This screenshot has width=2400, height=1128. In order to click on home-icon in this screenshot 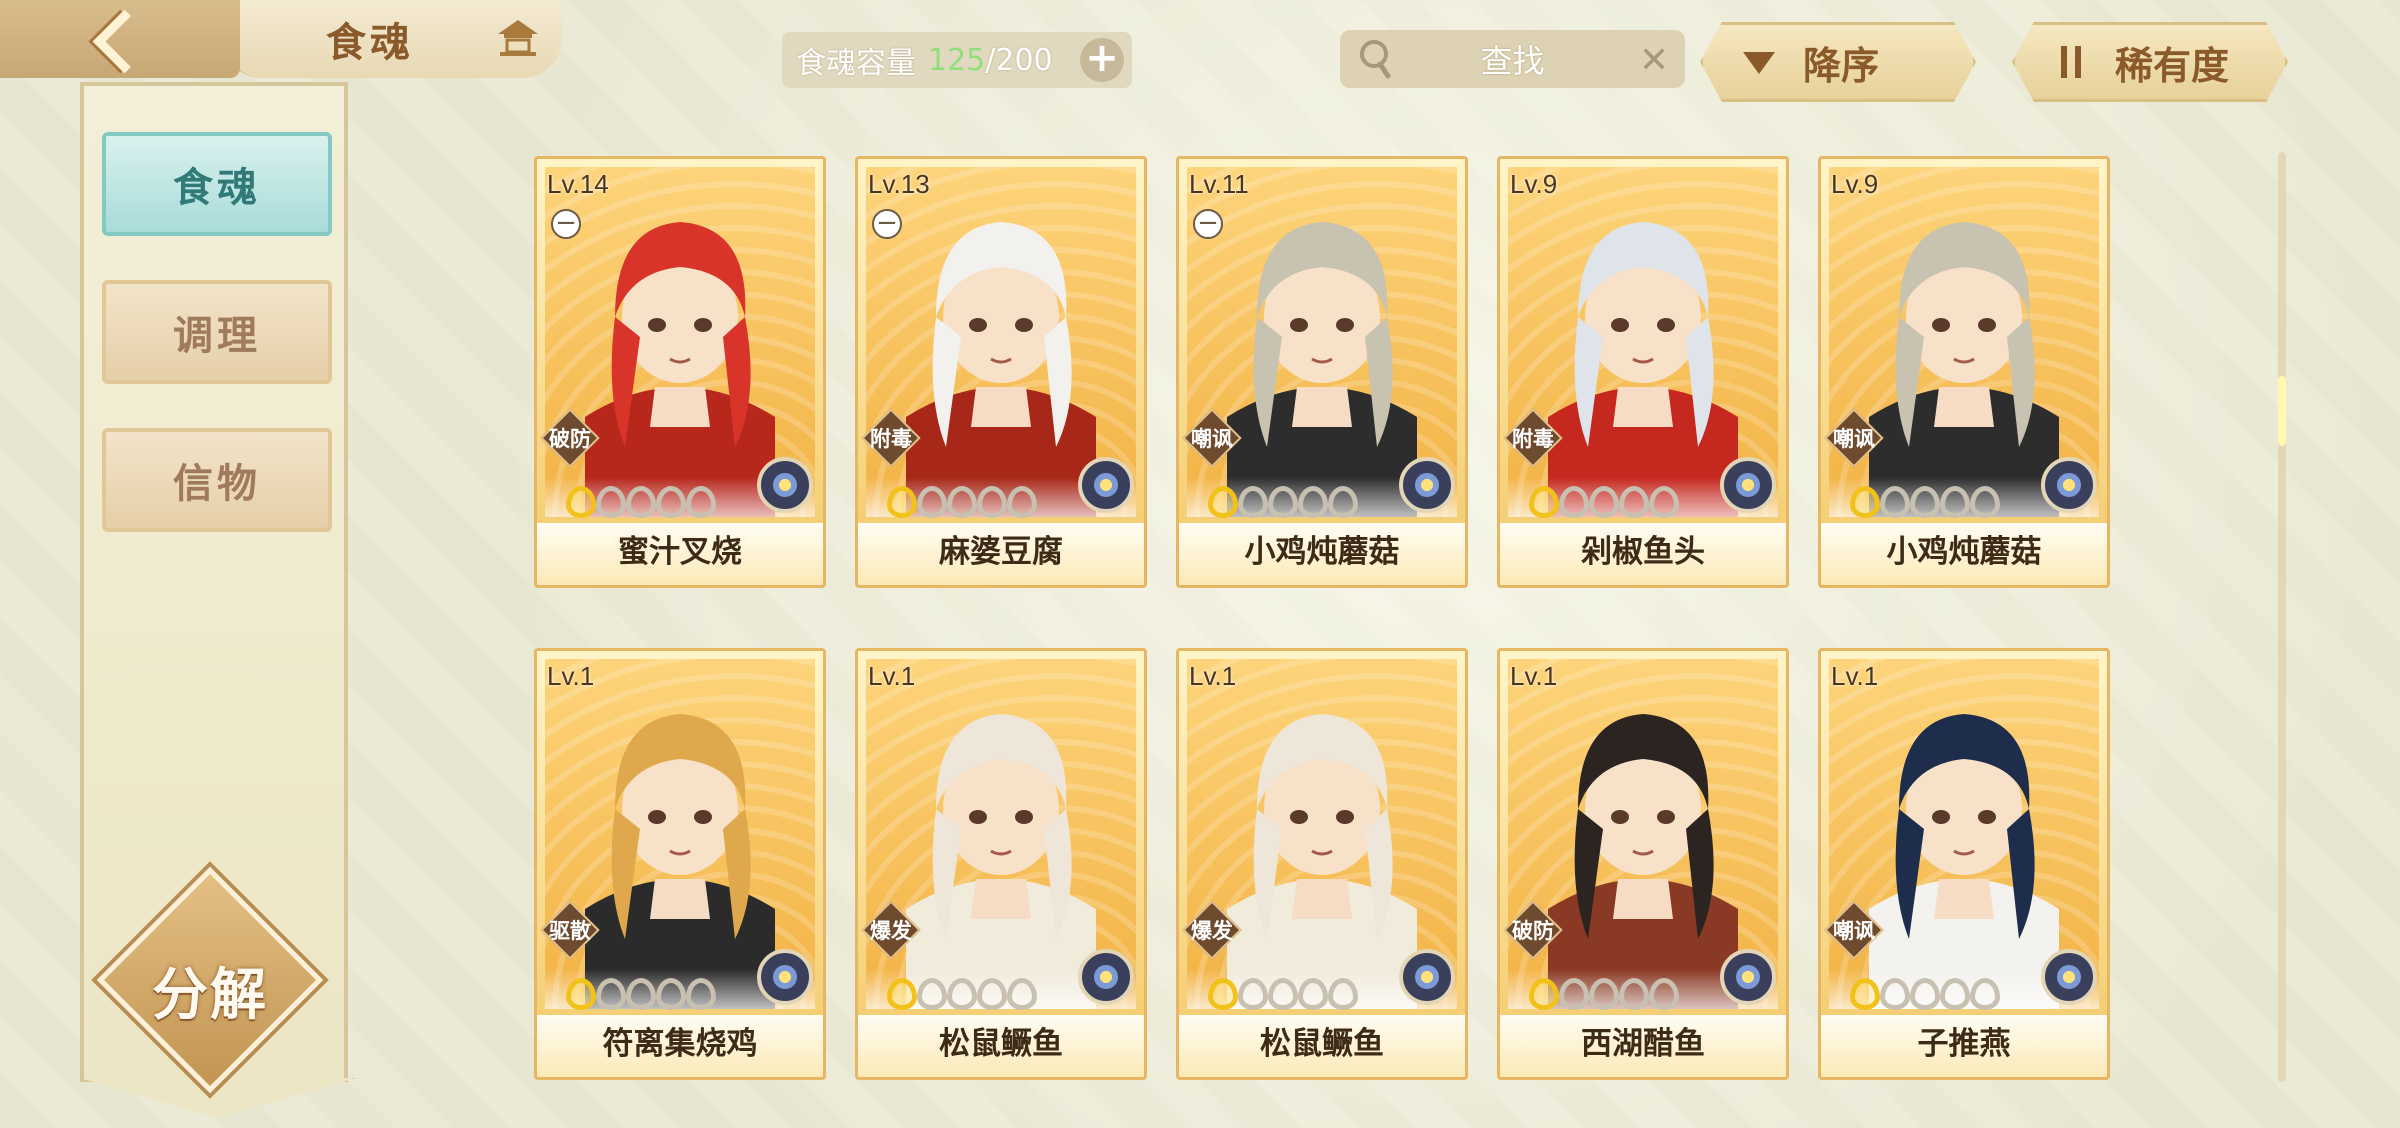, I will do `click(518, 38)`.